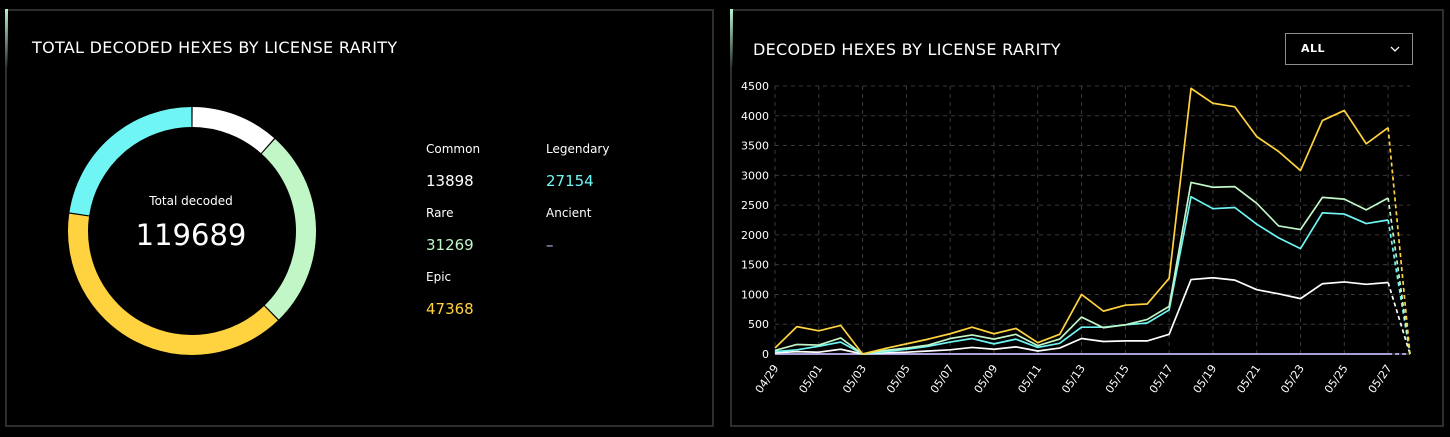 The height and width of the screenshot is (437, 1450). I want to click on series-forecast-segment, so click(1399, 276).